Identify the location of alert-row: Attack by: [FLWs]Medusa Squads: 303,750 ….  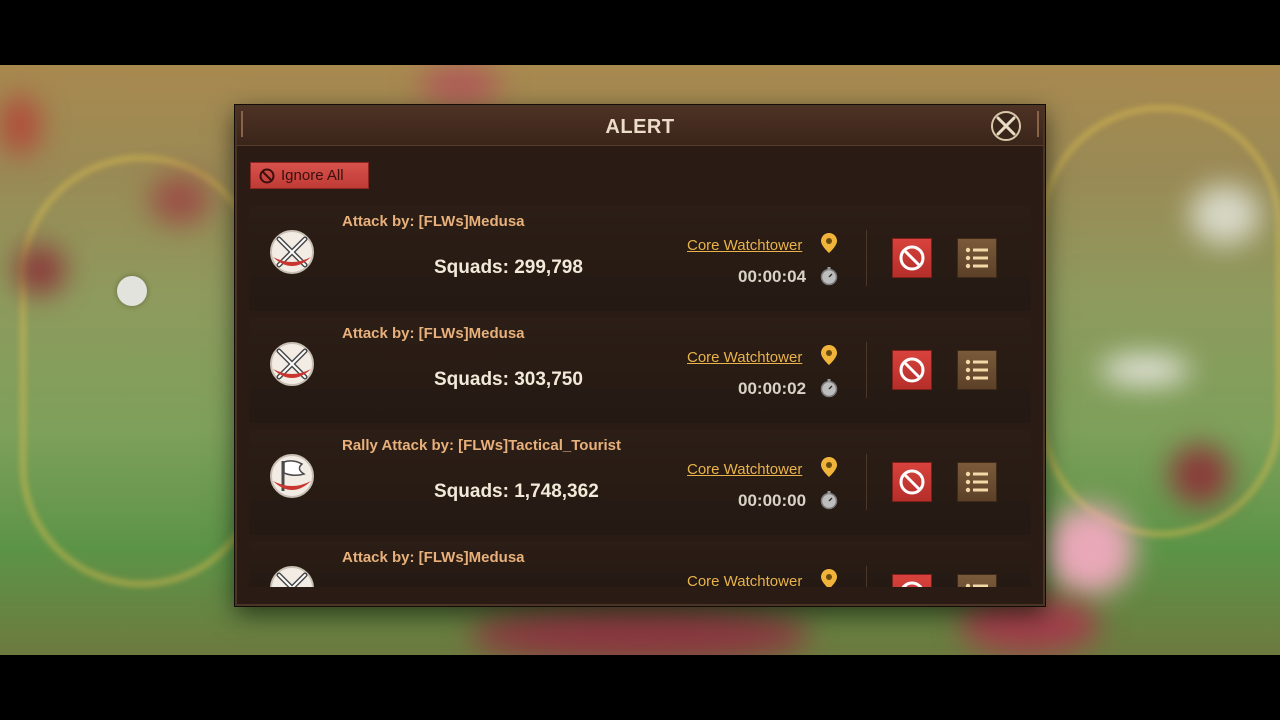
(640, 370).